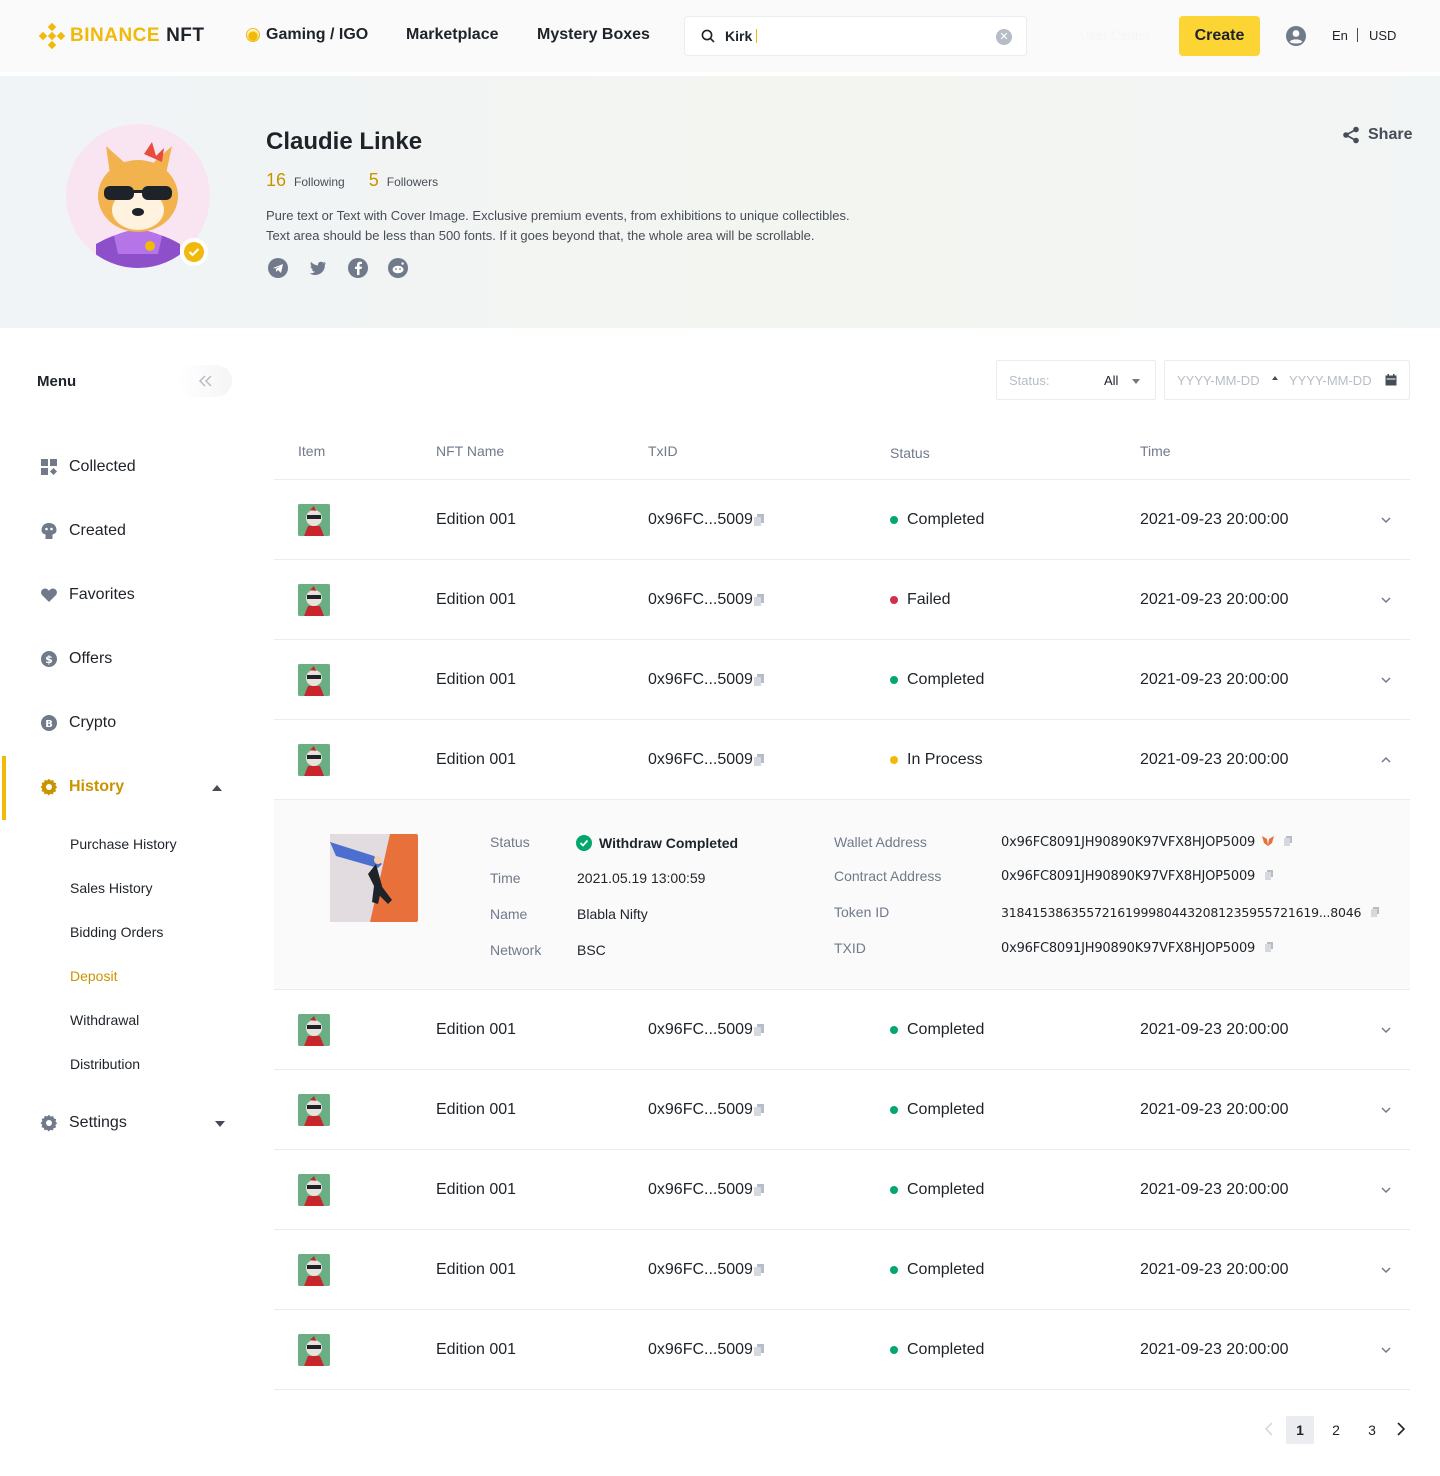  Describe the element at coordinates (612, 914) in the screenshot. I see `detail-name-value: Blabla Nifty` at that location.